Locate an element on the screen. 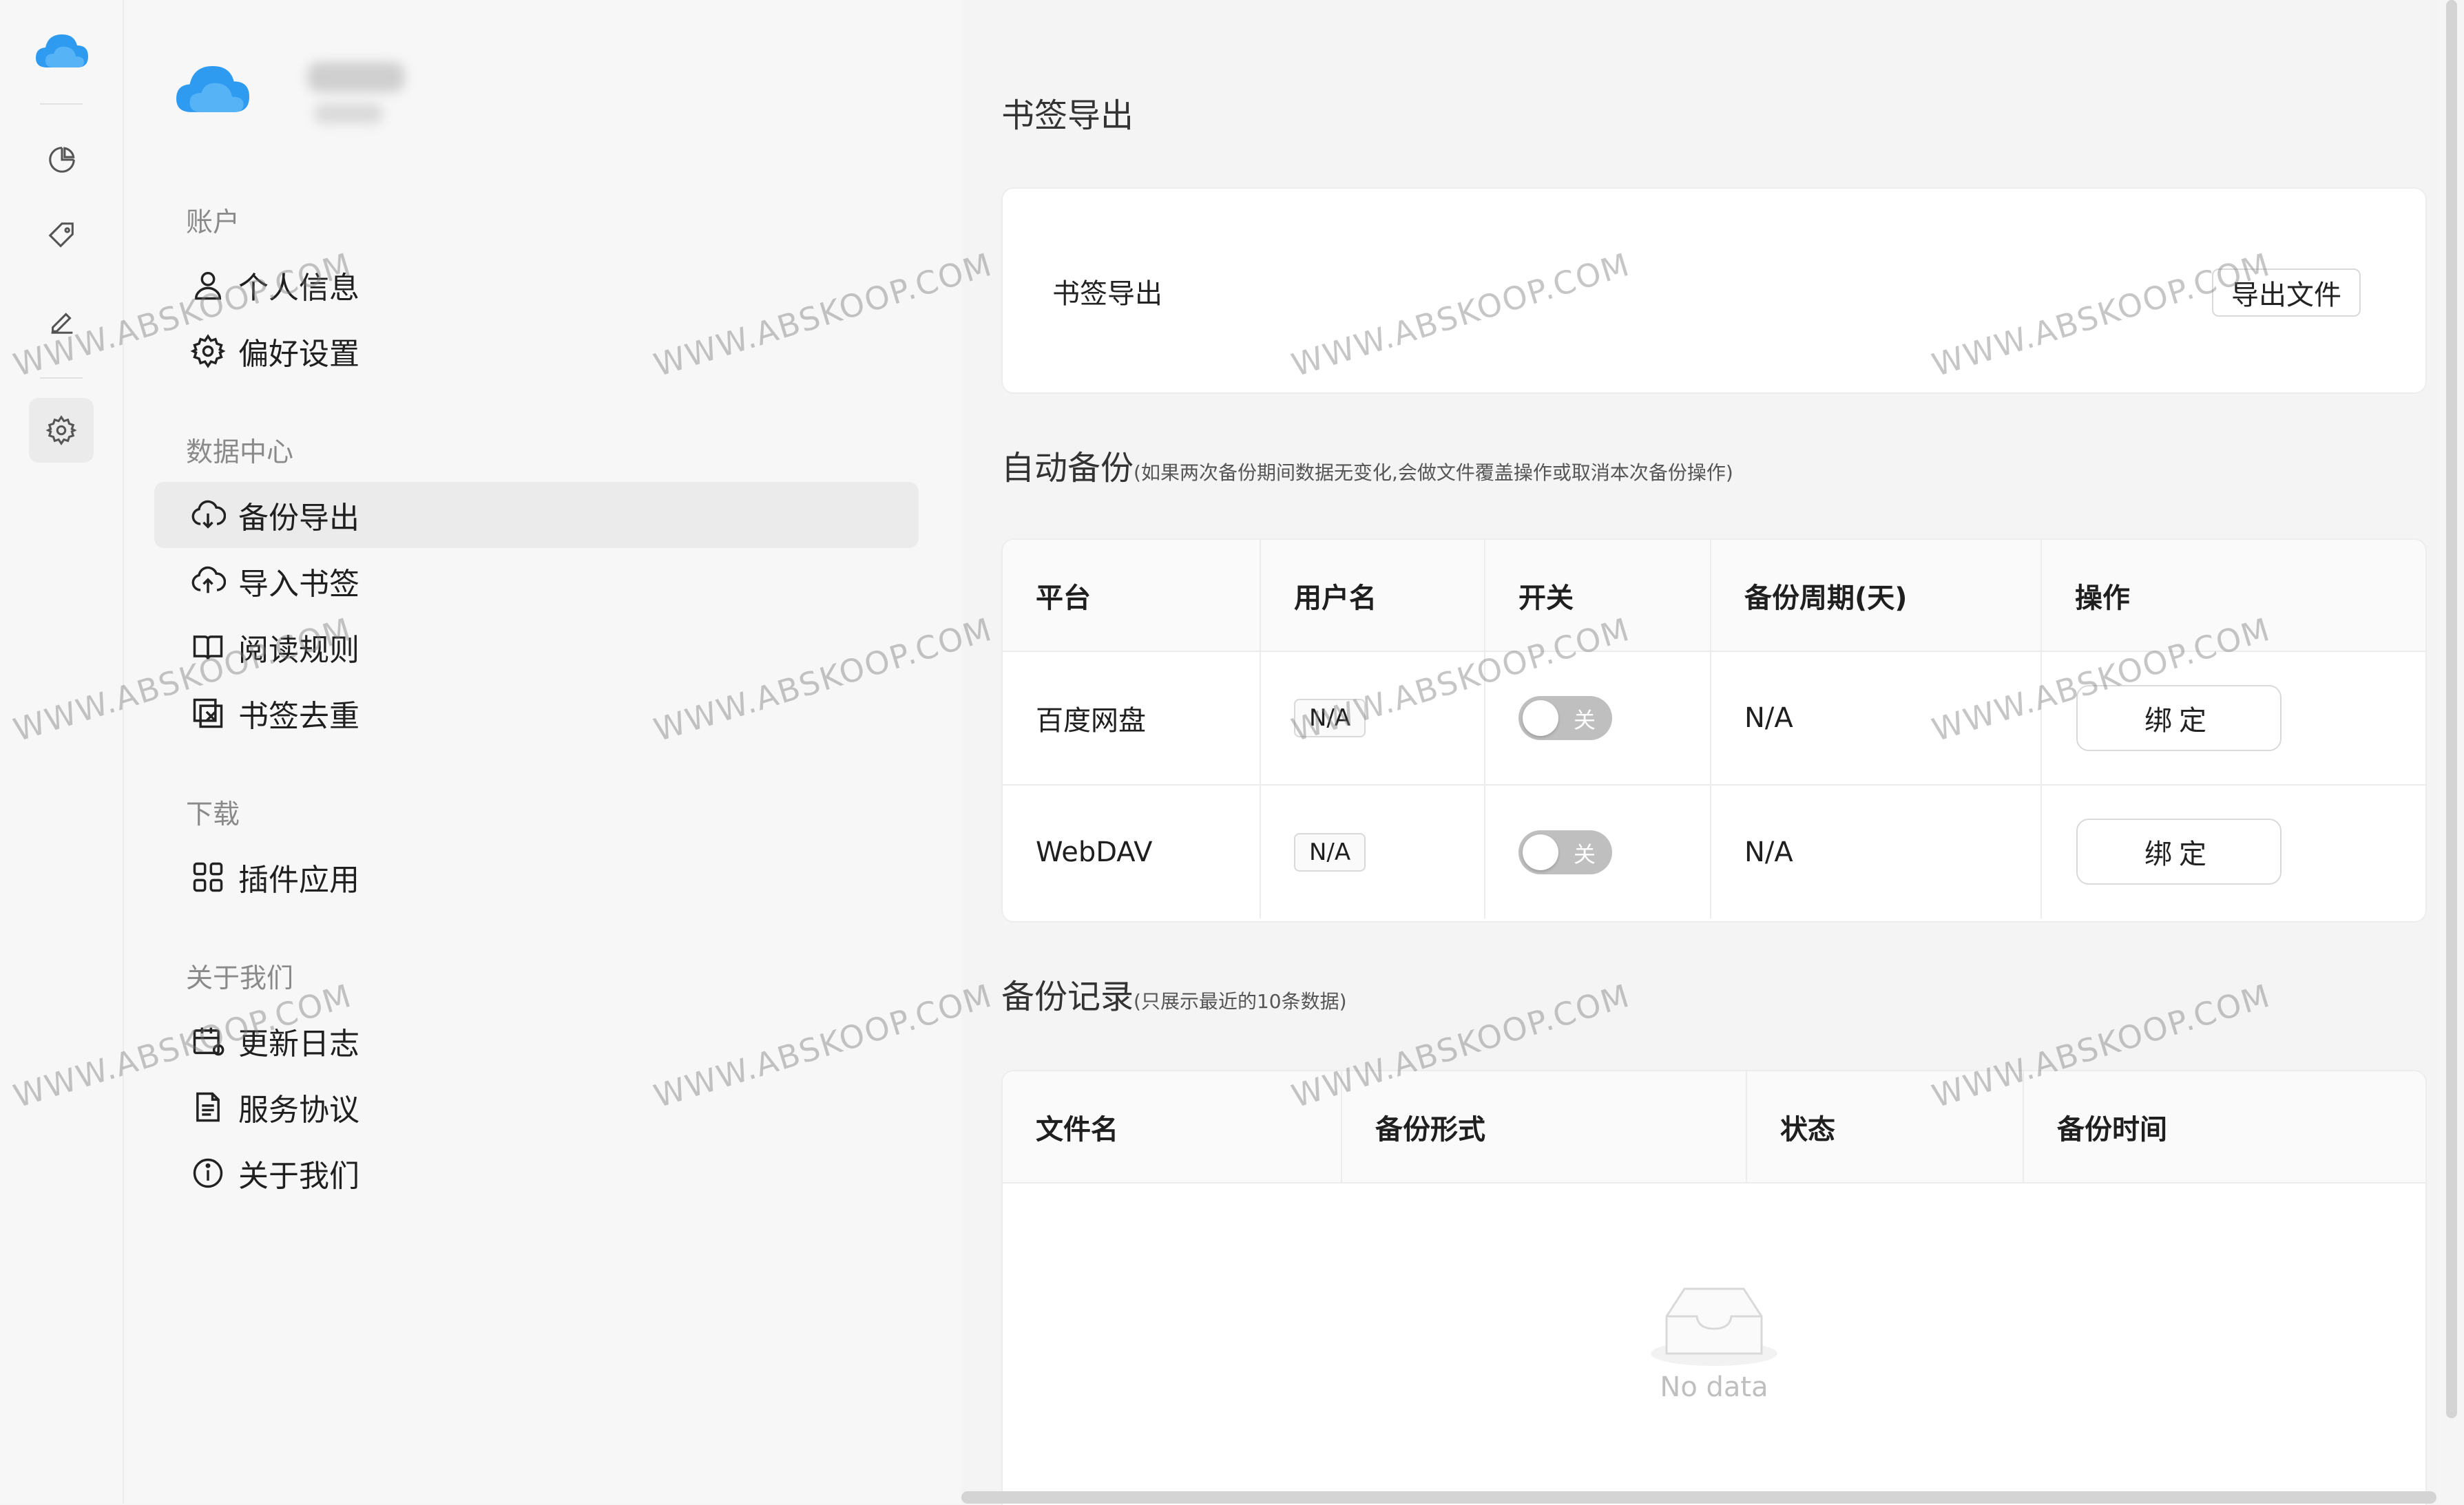 The image size is (2464, 1505). platform-cell: WebDAV is located at coordinates (1132, 851).